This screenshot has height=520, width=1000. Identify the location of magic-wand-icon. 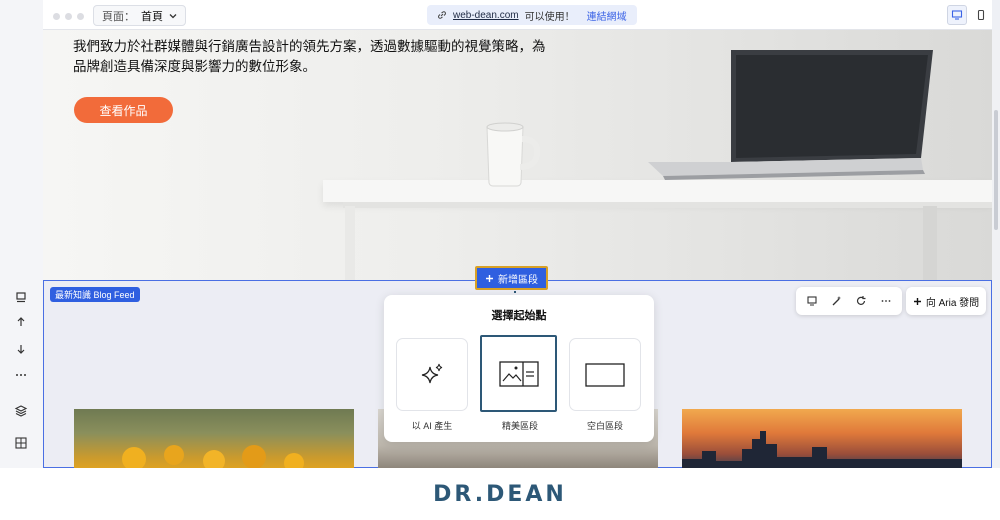
(837, 301).